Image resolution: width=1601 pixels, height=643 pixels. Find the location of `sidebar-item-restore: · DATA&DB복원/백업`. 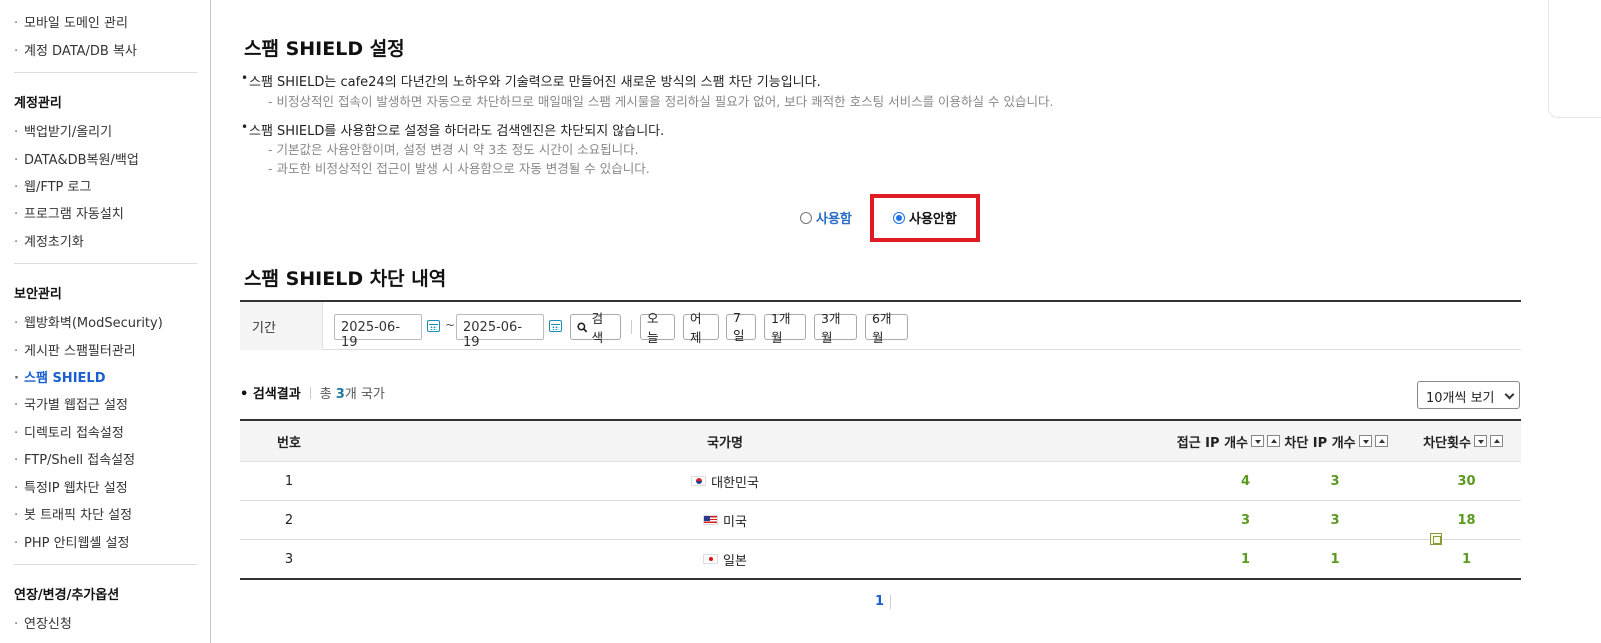

sidebar-item-restore: · DATA&DB복원/백업 is located at coordinates (76, 158).